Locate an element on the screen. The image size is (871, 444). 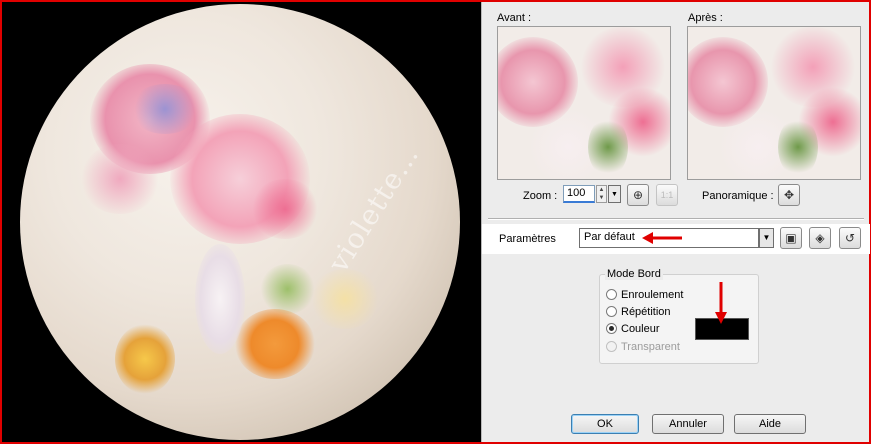
reset-preset-button: ↺ is located at coordinates (850, 238).